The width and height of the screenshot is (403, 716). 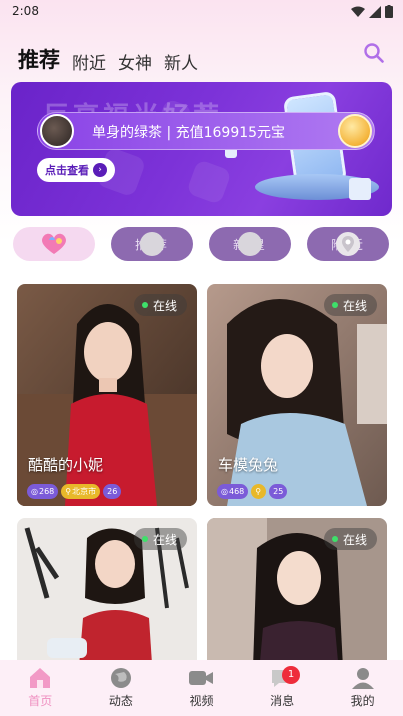 I want to click on view-details-button: 点击查看 ›, so click(x=76, y=170).